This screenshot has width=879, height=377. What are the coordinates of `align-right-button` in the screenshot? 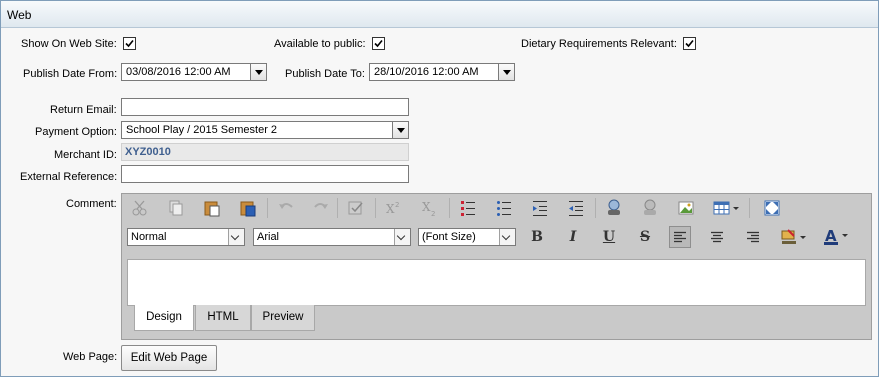 It's located at (753, 237).